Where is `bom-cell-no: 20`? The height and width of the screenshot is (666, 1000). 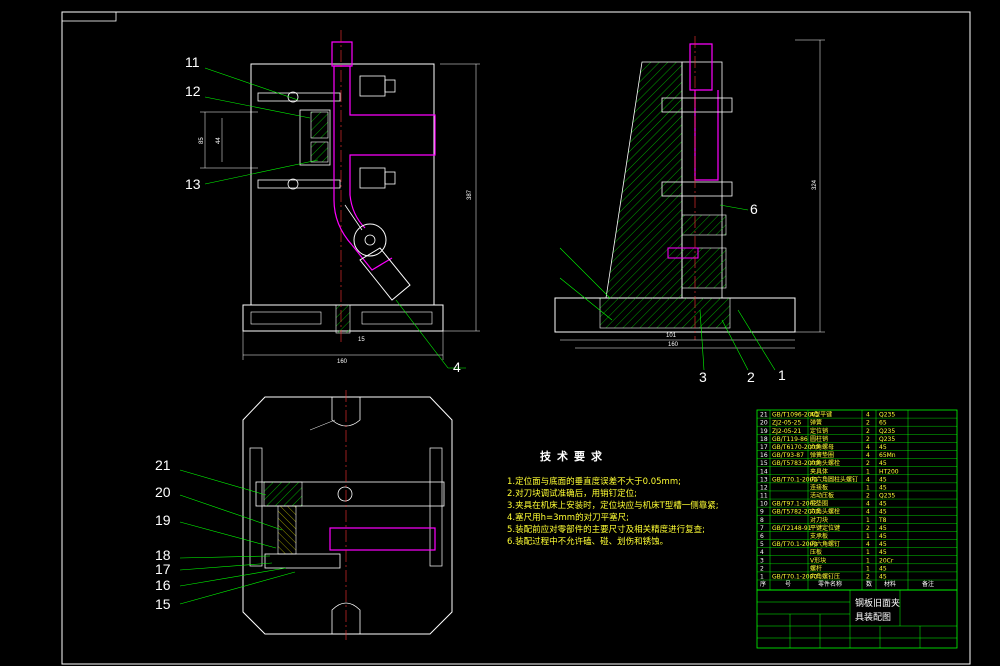
bom-cell-no: 20 is located at coordinates (764, 423).